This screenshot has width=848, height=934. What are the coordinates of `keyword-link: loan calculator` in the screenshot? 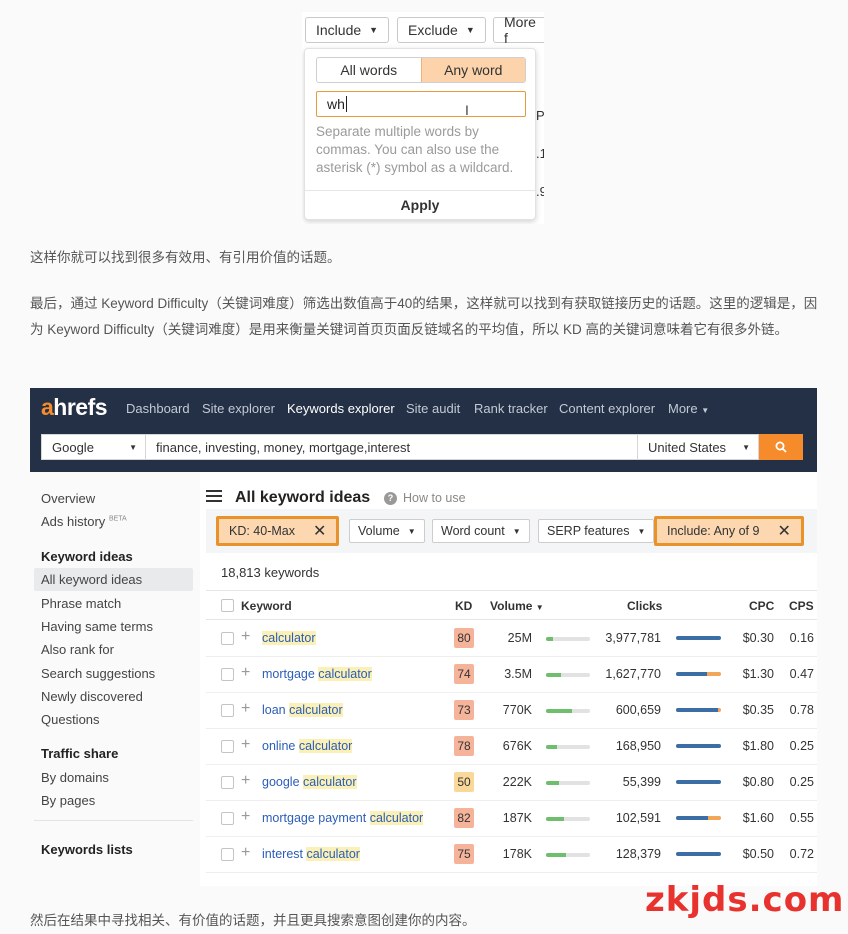 It's located at (302, 710).